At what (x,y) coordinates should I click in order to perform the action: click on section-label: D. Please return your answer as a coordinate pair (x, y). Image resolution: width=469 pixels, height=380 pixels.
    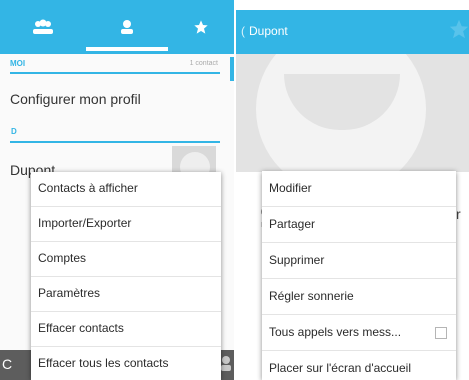
    Looking at the image, I should click on (14, 131).